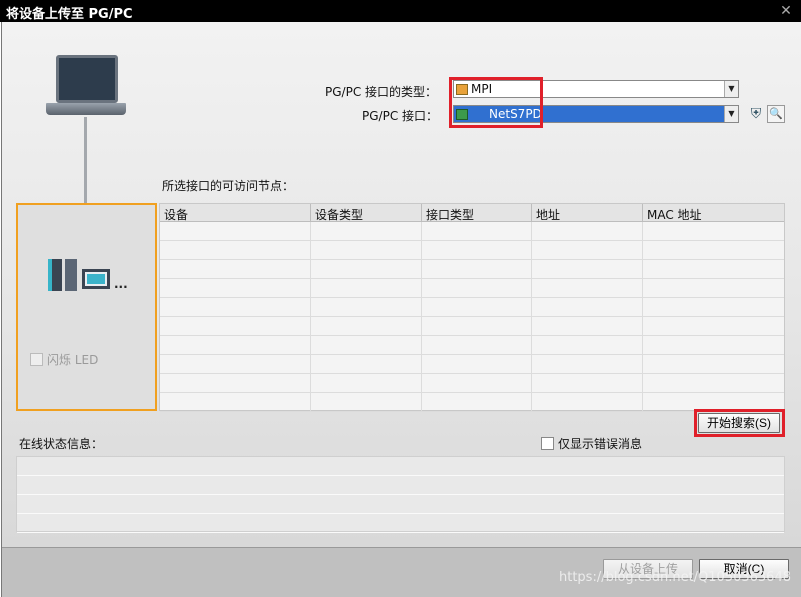 The image size is (801, 597). What do you see at coordinates (674, 577) in the screenshot?
I see `watermark-text: https://blog.csdn.net/Q1050363648` at bounding box center [674, 577].